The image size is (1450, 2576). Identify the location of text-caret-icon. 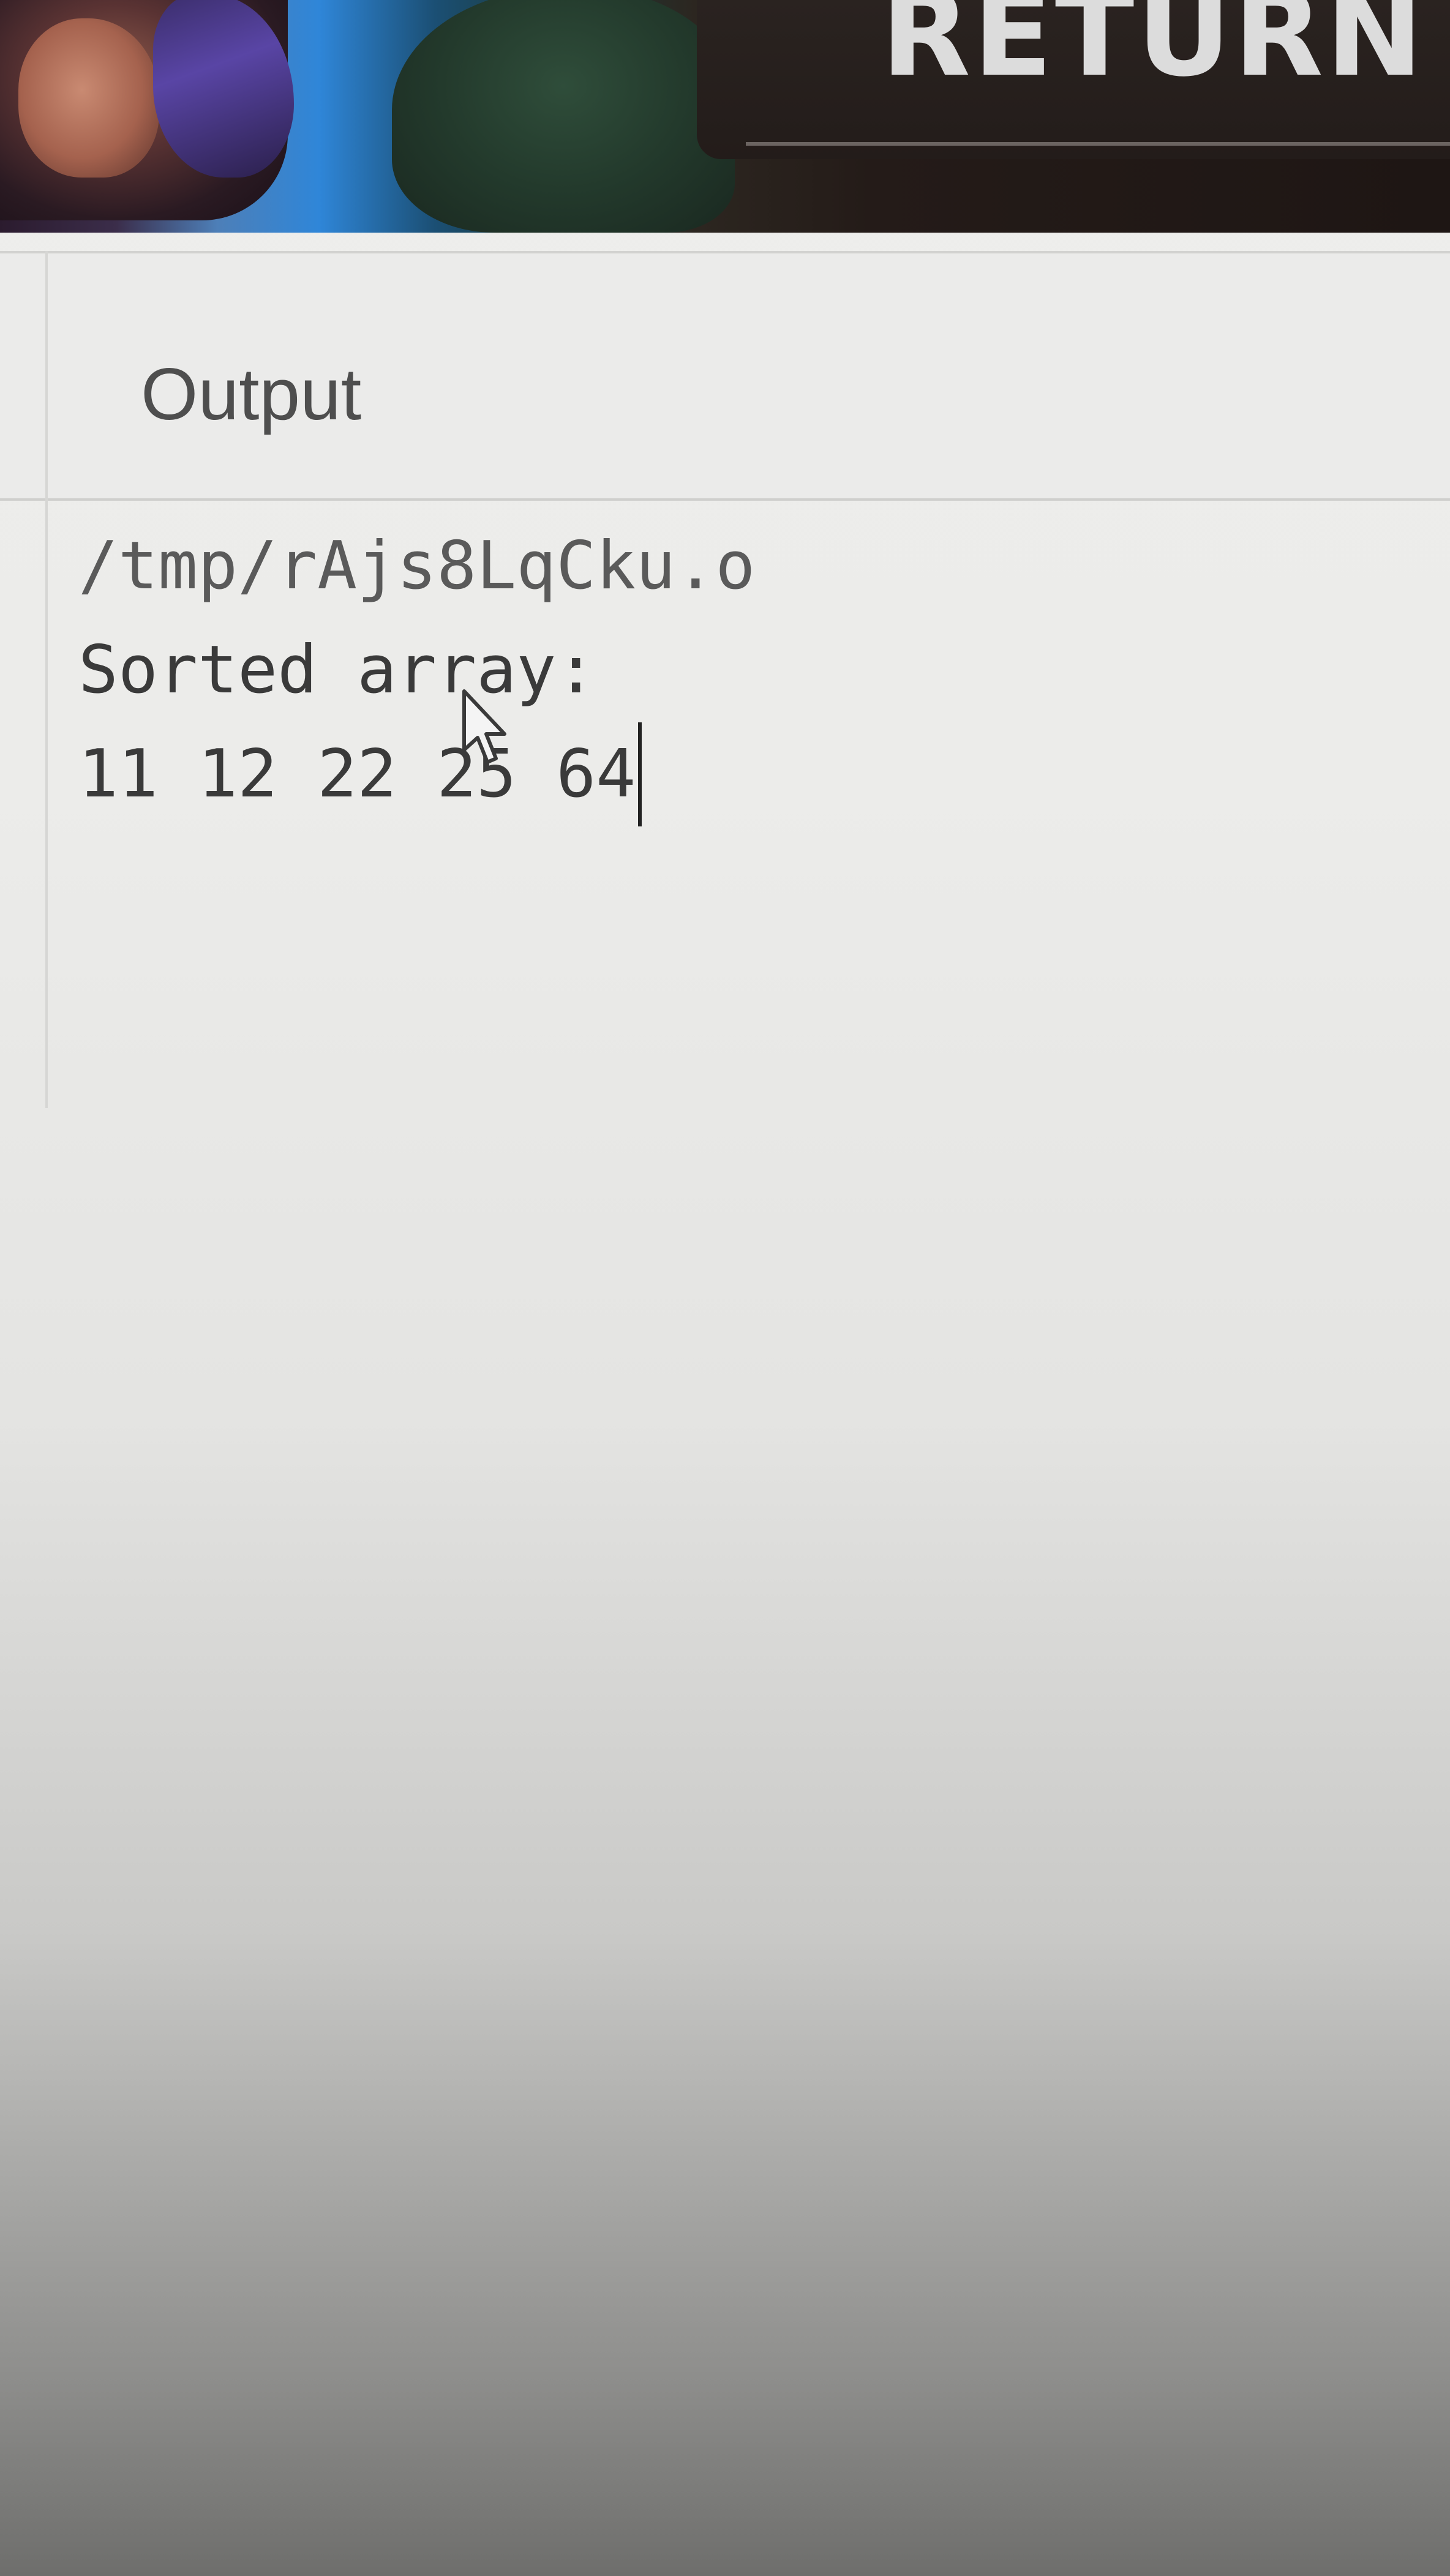
(640, 774).